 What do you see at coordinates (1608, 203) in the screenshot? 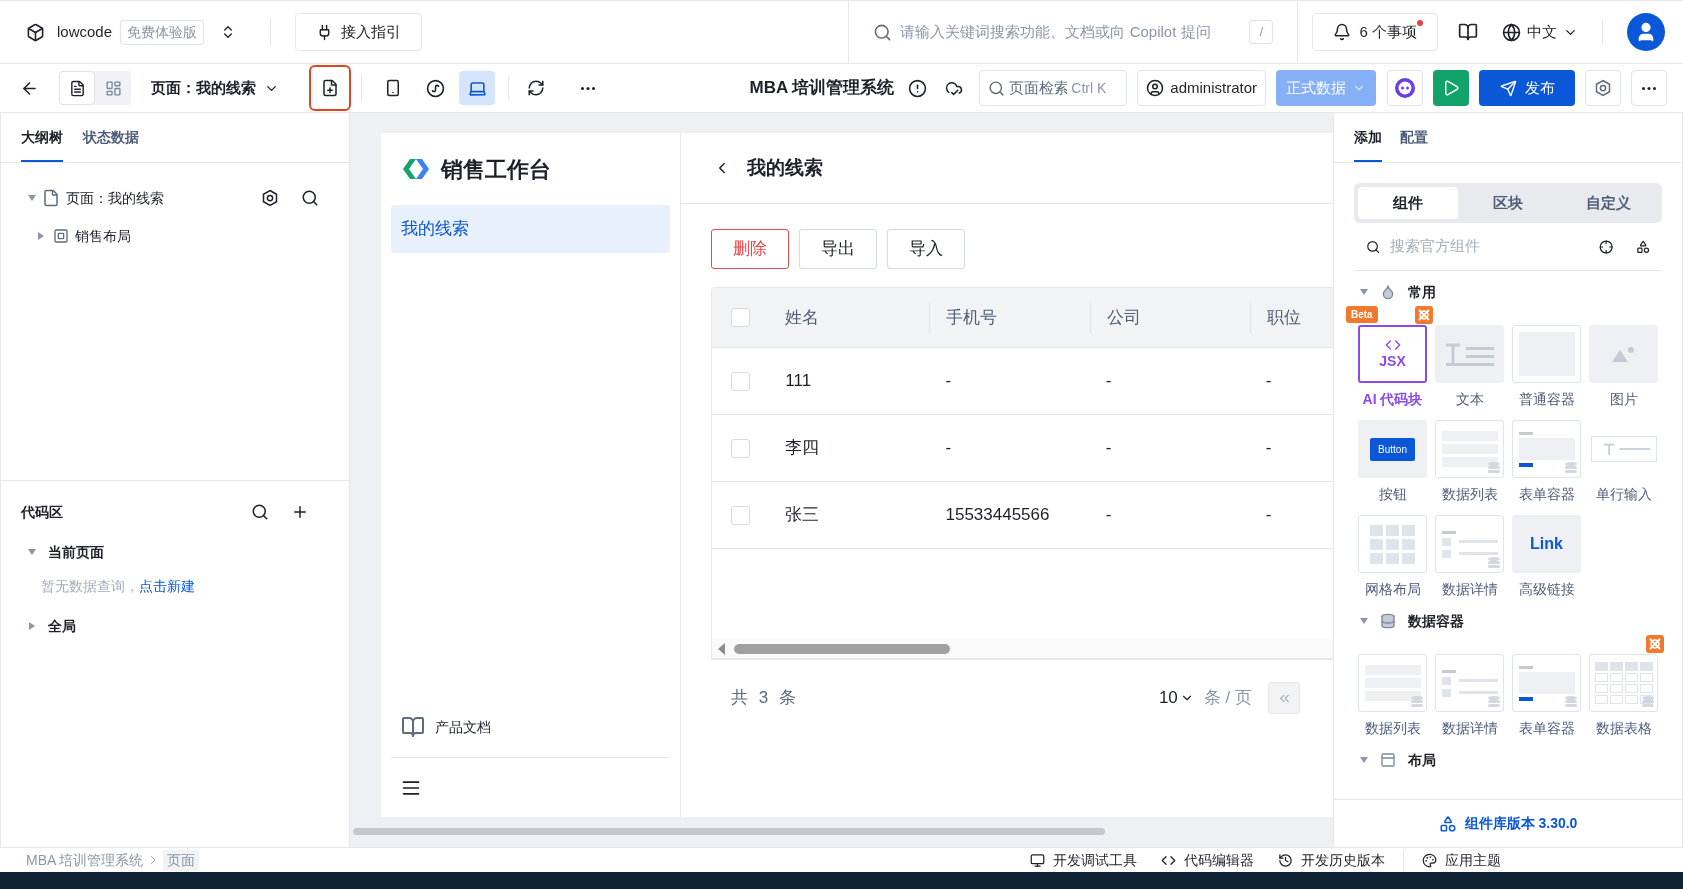
I see `segment-tab: 自定义` at bounding box center [1608, 203].